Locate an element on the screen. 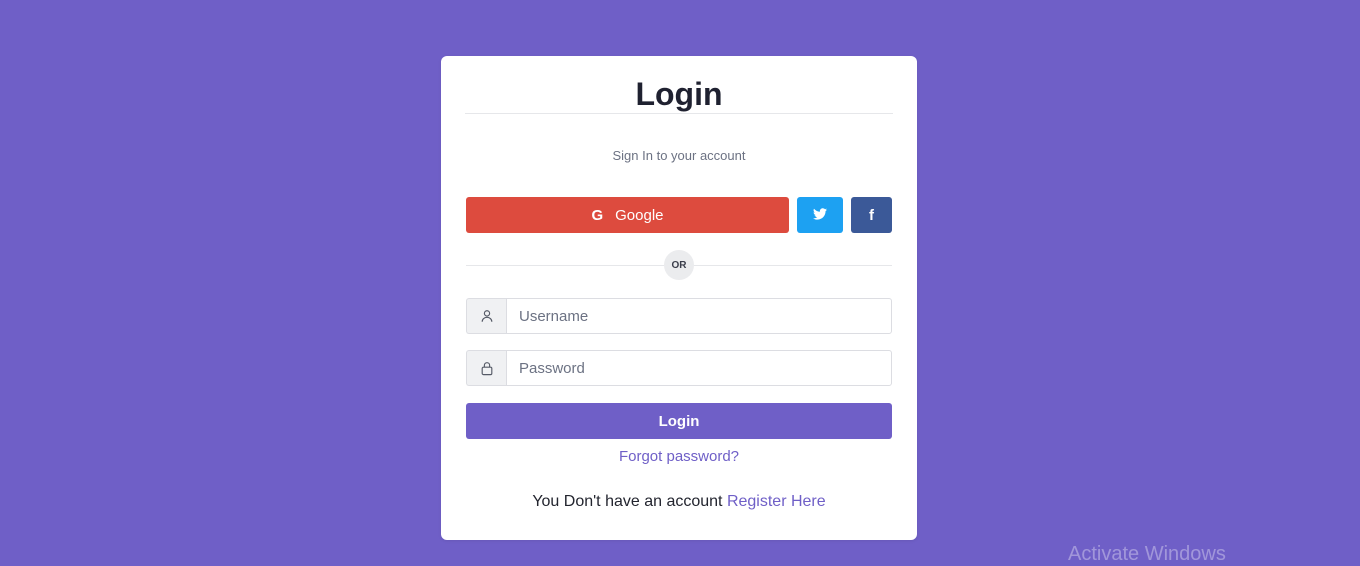  social-login-row: G Google f is located at coordinates (679, 215).